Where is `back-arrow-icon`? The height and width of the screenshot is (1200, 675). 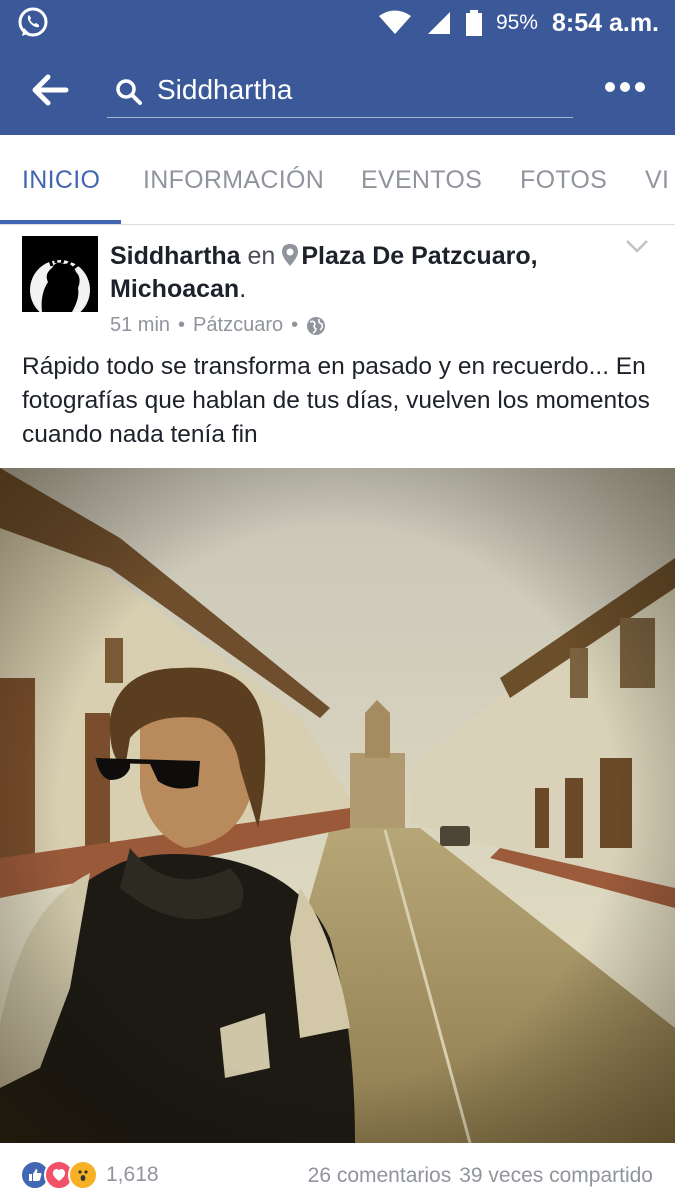 back-arrow-icon is located at coordinates (50, 90).